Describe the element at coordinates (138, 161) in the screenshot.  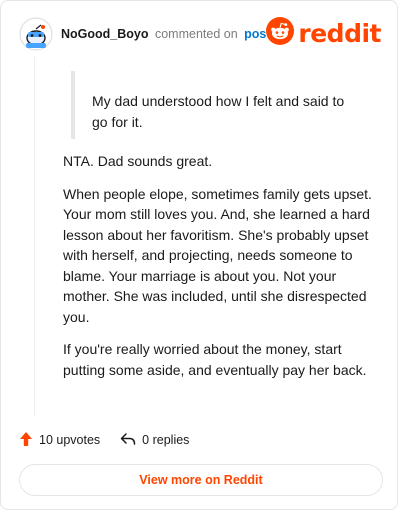
I see `comment-paragraph: NTA. Dad sounds great.` at that location.